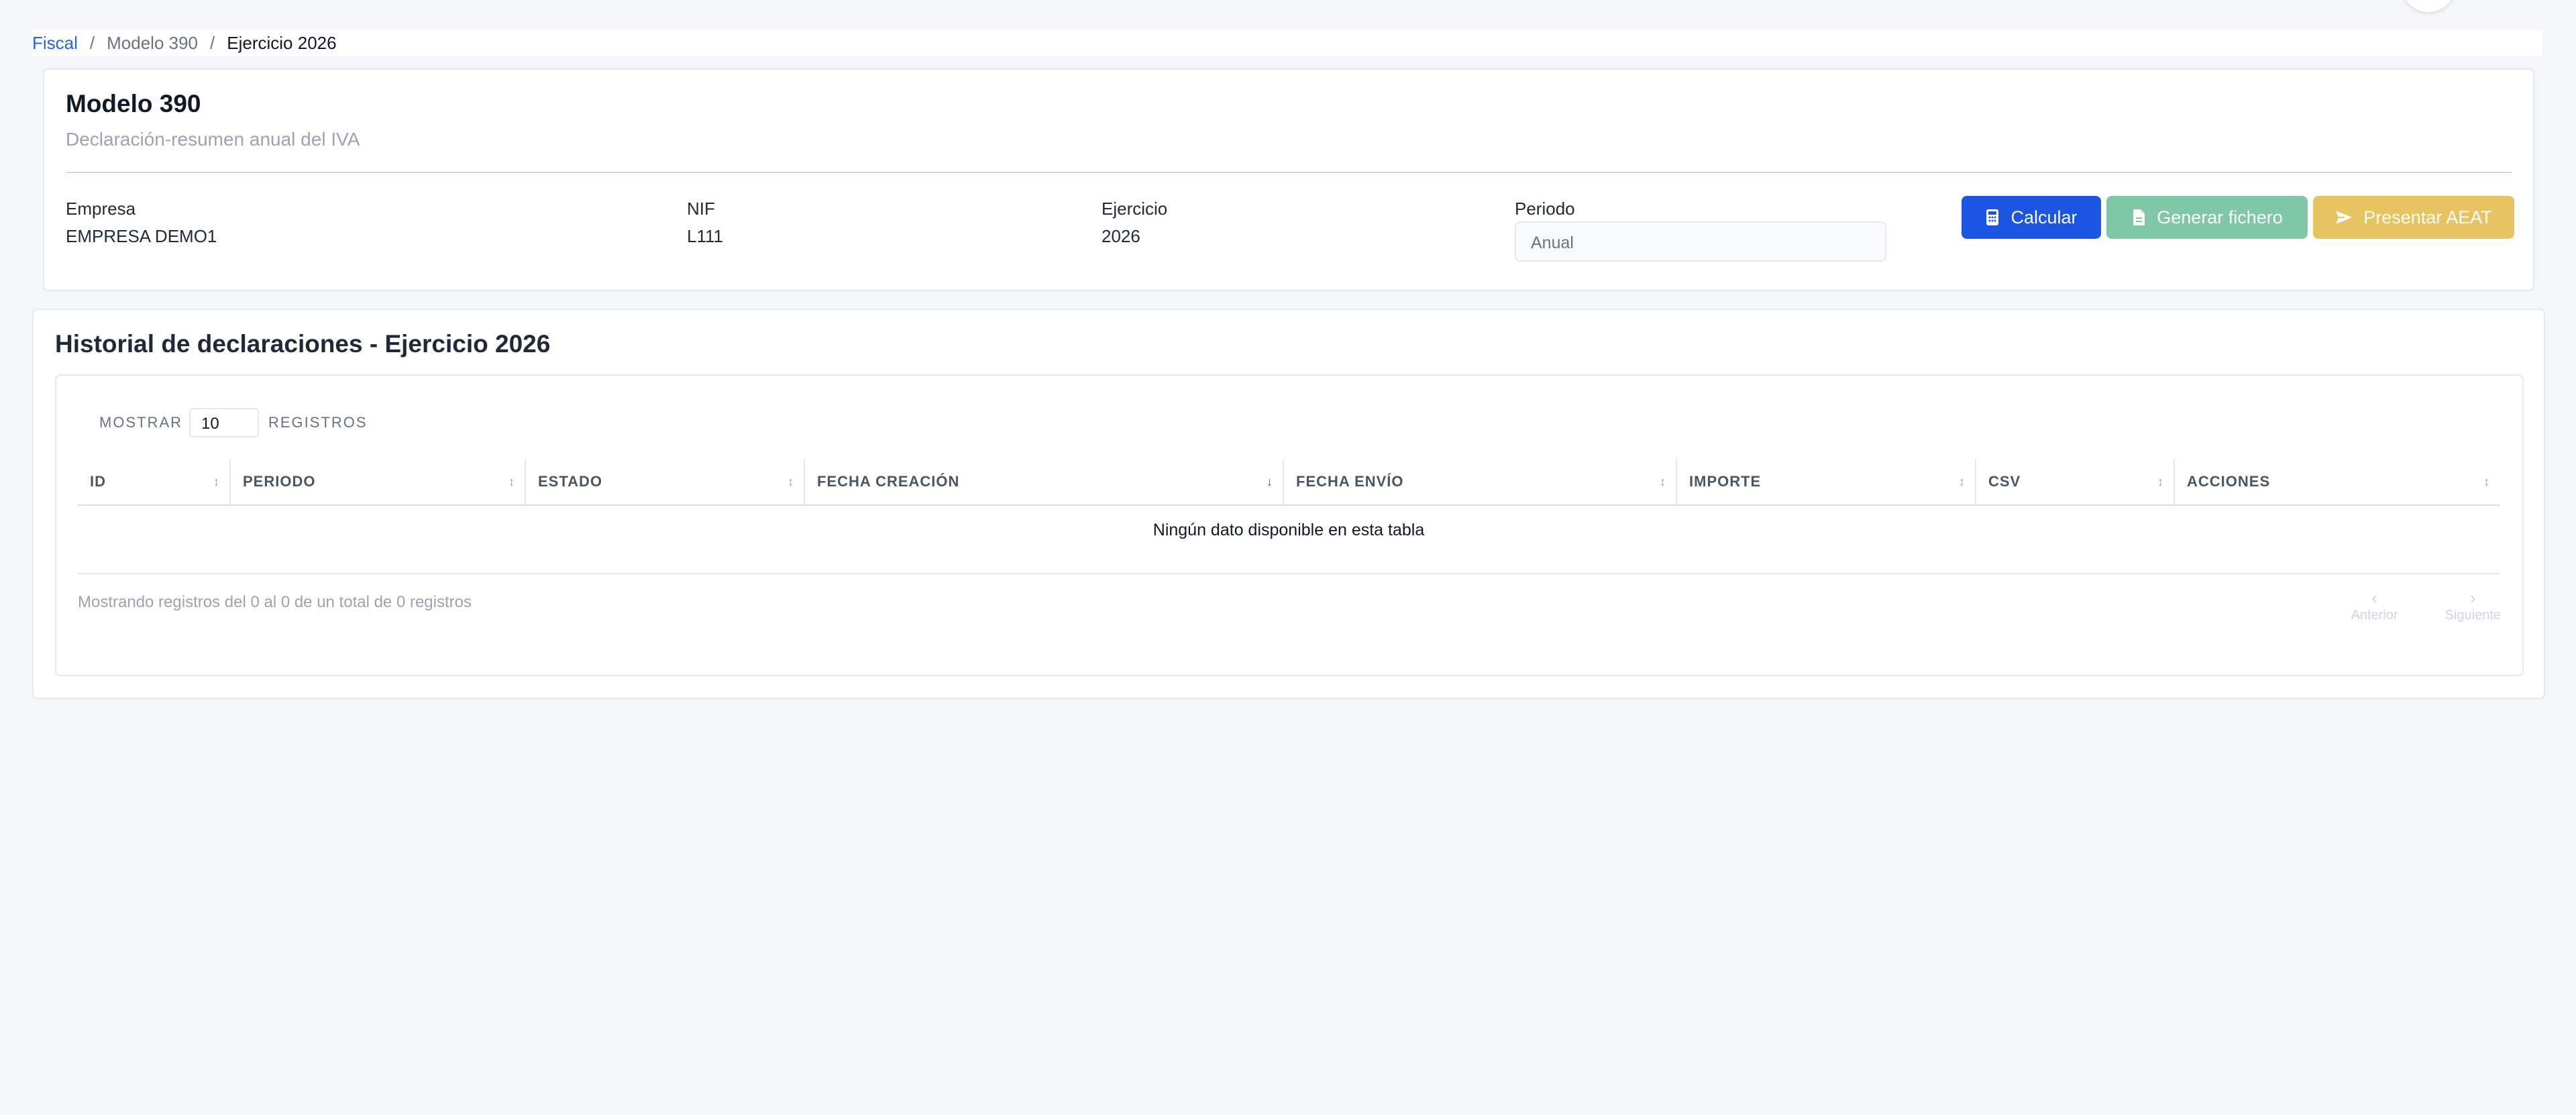 The width and height of the screenshot is (2576, 1115). What do you see at coordinates (55, 43) in the screenshot?
I see `breadcrumb-fiscal-link: Fiscal` at bounding box center [55, 43].